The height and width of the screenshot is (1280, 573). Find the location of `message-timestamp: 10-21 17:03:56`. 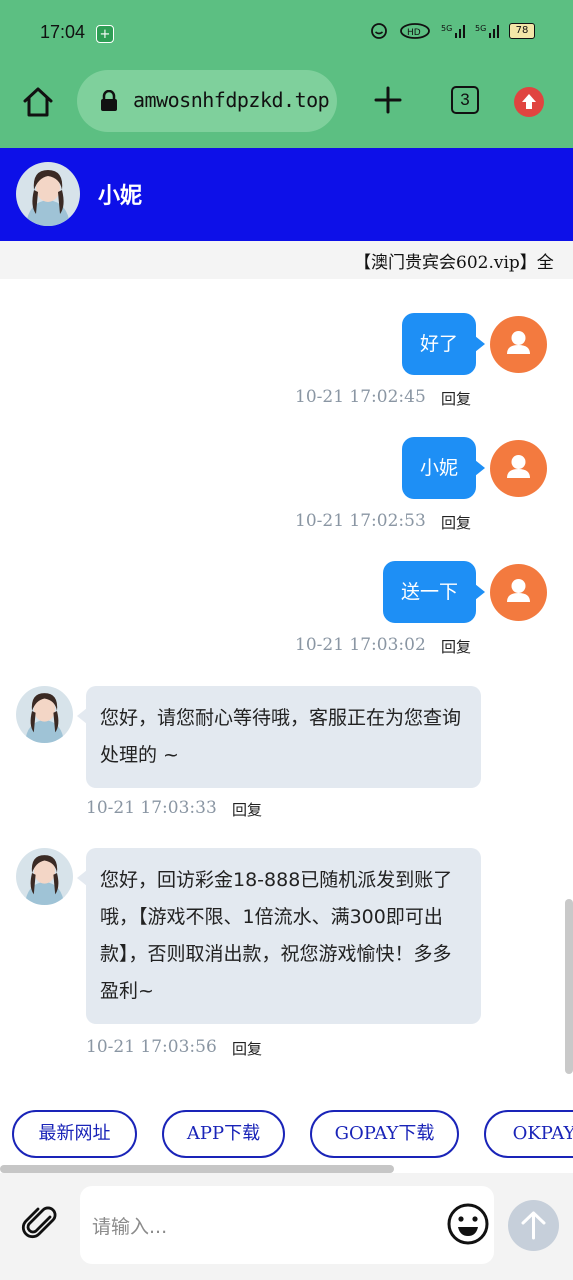

message-timestamp: 10-21 17:03:56 is located at coordinates (151, 1047).